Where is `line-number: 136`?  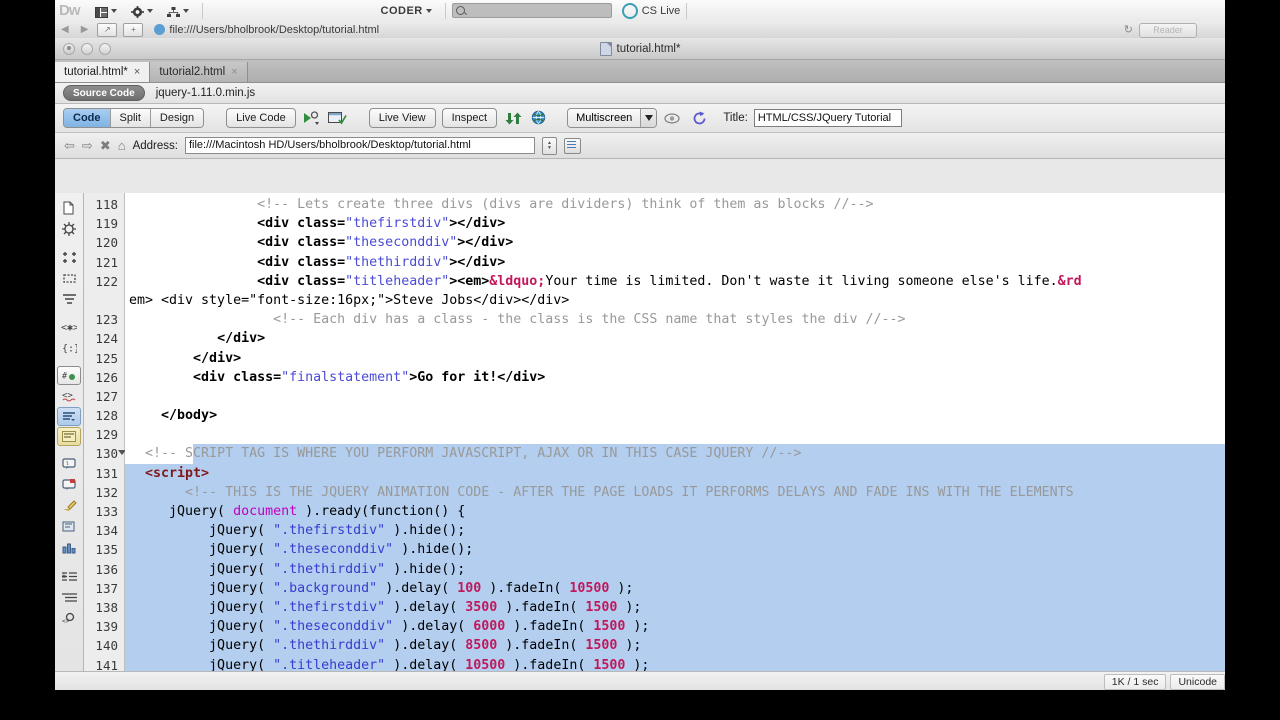 line-number: 136 is located at coordinates (106, 569).